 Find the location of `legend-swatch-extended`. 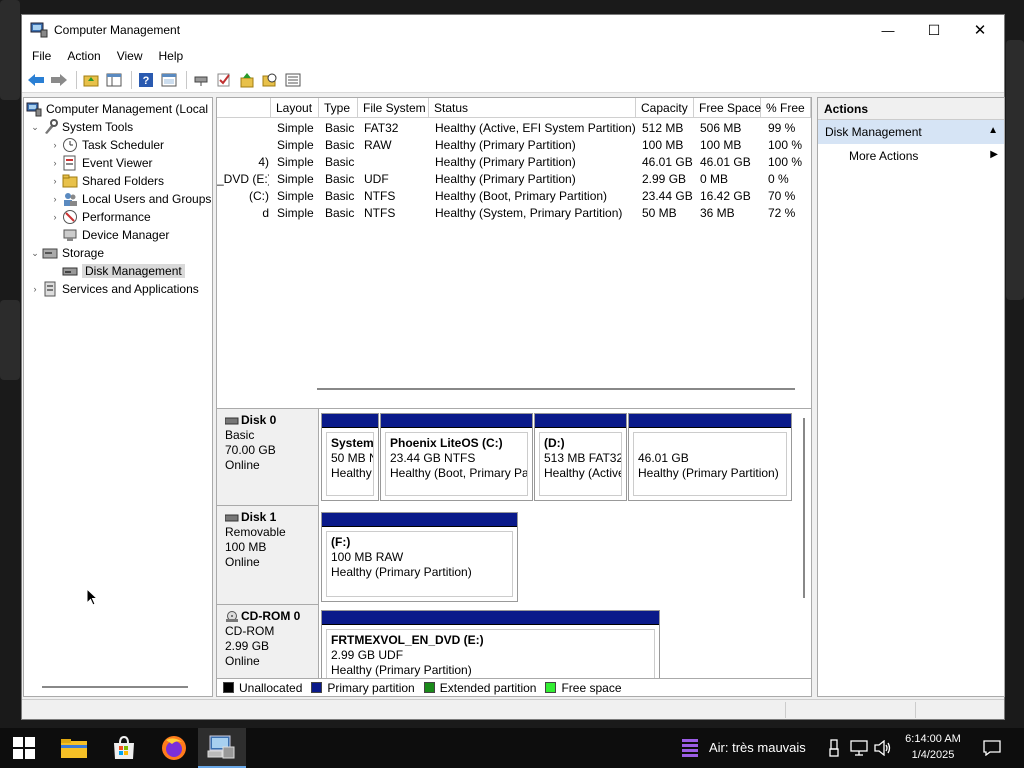

legend-swatch-extended is located at coordinates (429, 687).